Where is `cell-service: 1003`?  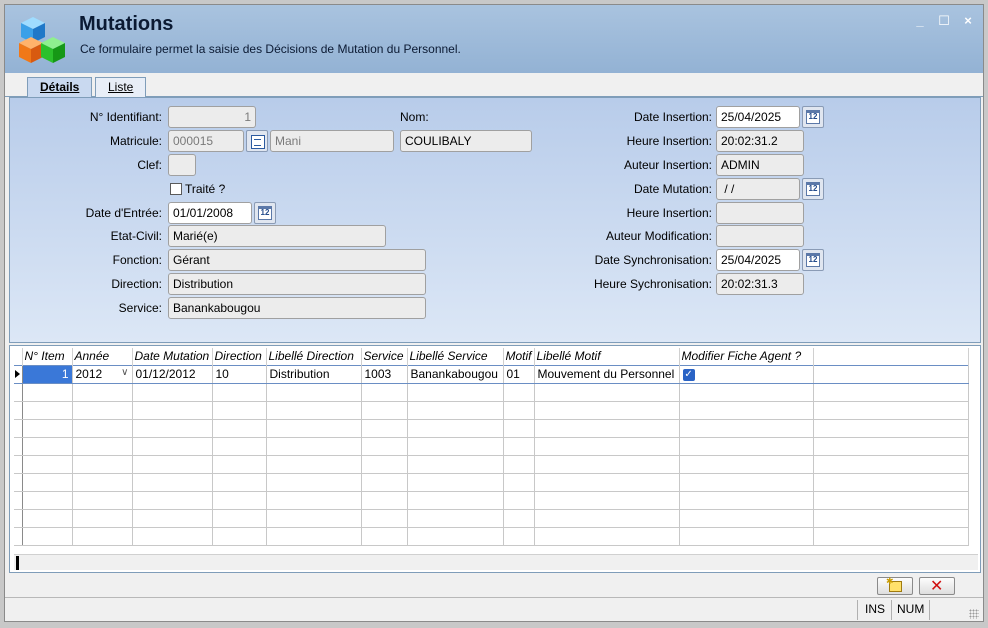
cell-service: 1003 is located at coordinates (384, 374).